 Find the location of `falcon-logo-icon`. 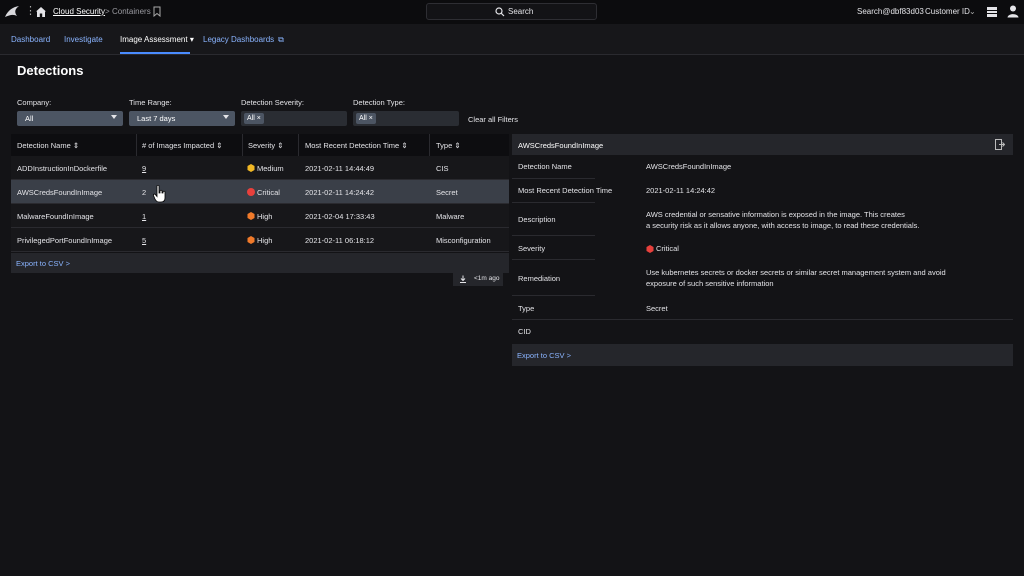

falcon-logo-icon is located at coordinates (12, 12).